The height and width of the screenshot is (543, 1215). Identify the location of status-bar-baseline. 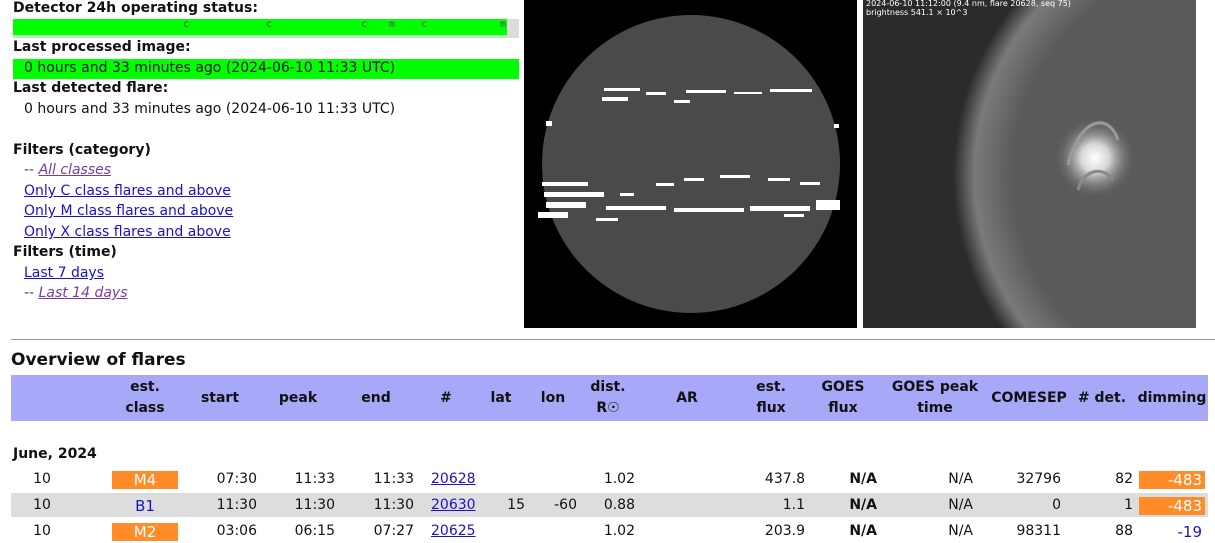
(266, 36).